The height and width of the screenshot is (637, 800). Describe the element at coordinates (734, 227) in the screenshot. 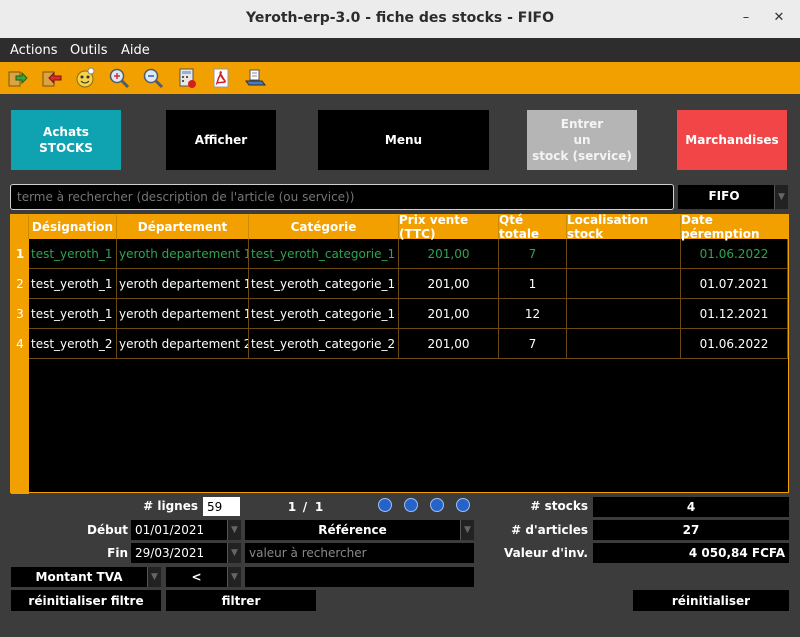

I see `col-date-peremption: Date péremption` at that location.